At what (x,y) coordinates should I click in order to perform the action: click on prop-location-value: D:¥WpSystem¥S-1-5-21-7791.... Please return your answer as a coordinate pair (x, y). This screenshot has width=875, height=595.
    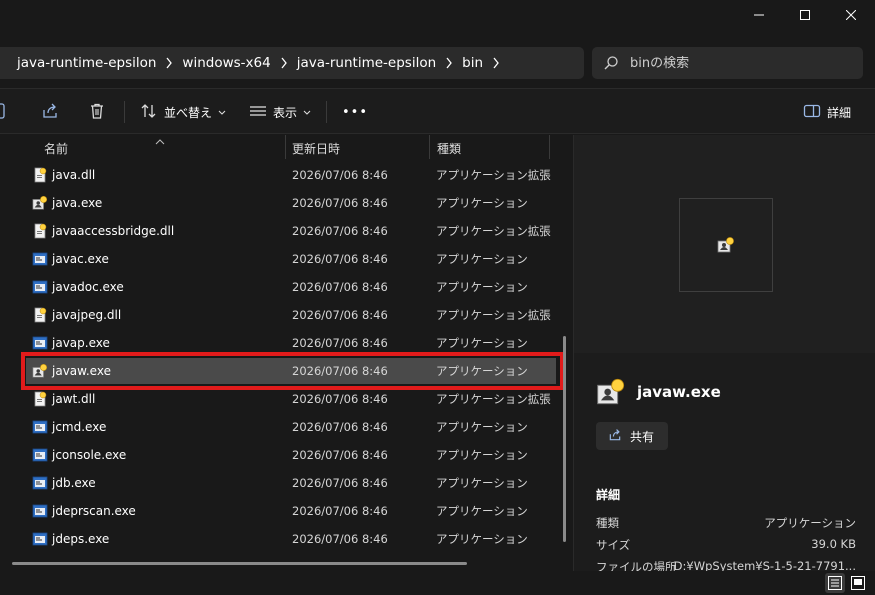
    Looking at the image, I should click on (764, 565).